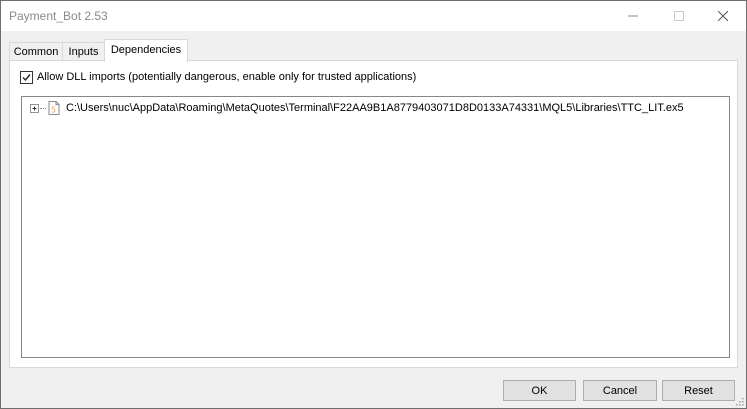 The width and height of the screenshot is (747, 409). What do you see at coordinates (146, 50) in the screenshot?
I see `tab-dependencies: Dependencies` at bounding box center [146, 50].